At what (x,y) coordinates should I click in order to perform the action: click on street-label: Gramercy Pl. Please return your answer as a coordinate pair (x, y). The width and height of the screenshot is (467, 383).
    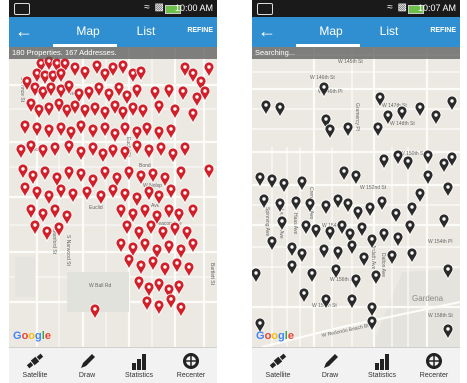
    Looking at the image, I should click on (357, 117).